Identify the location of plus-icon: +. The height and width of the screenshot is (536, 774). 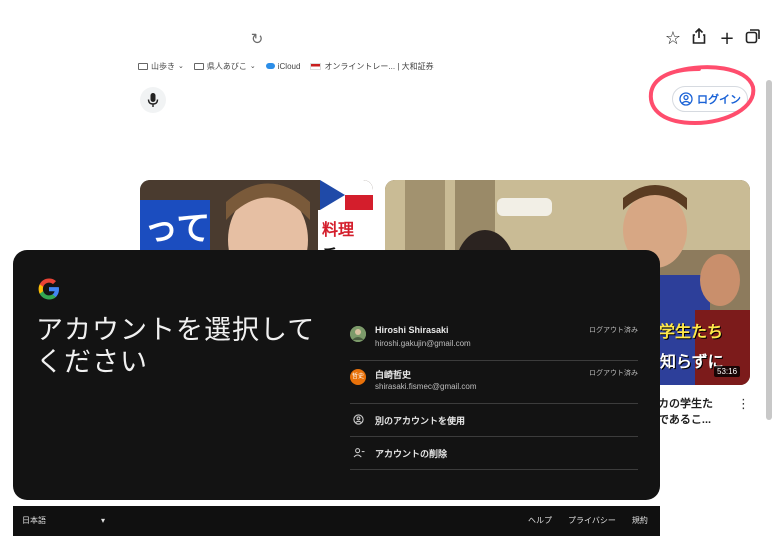
(727, 39).